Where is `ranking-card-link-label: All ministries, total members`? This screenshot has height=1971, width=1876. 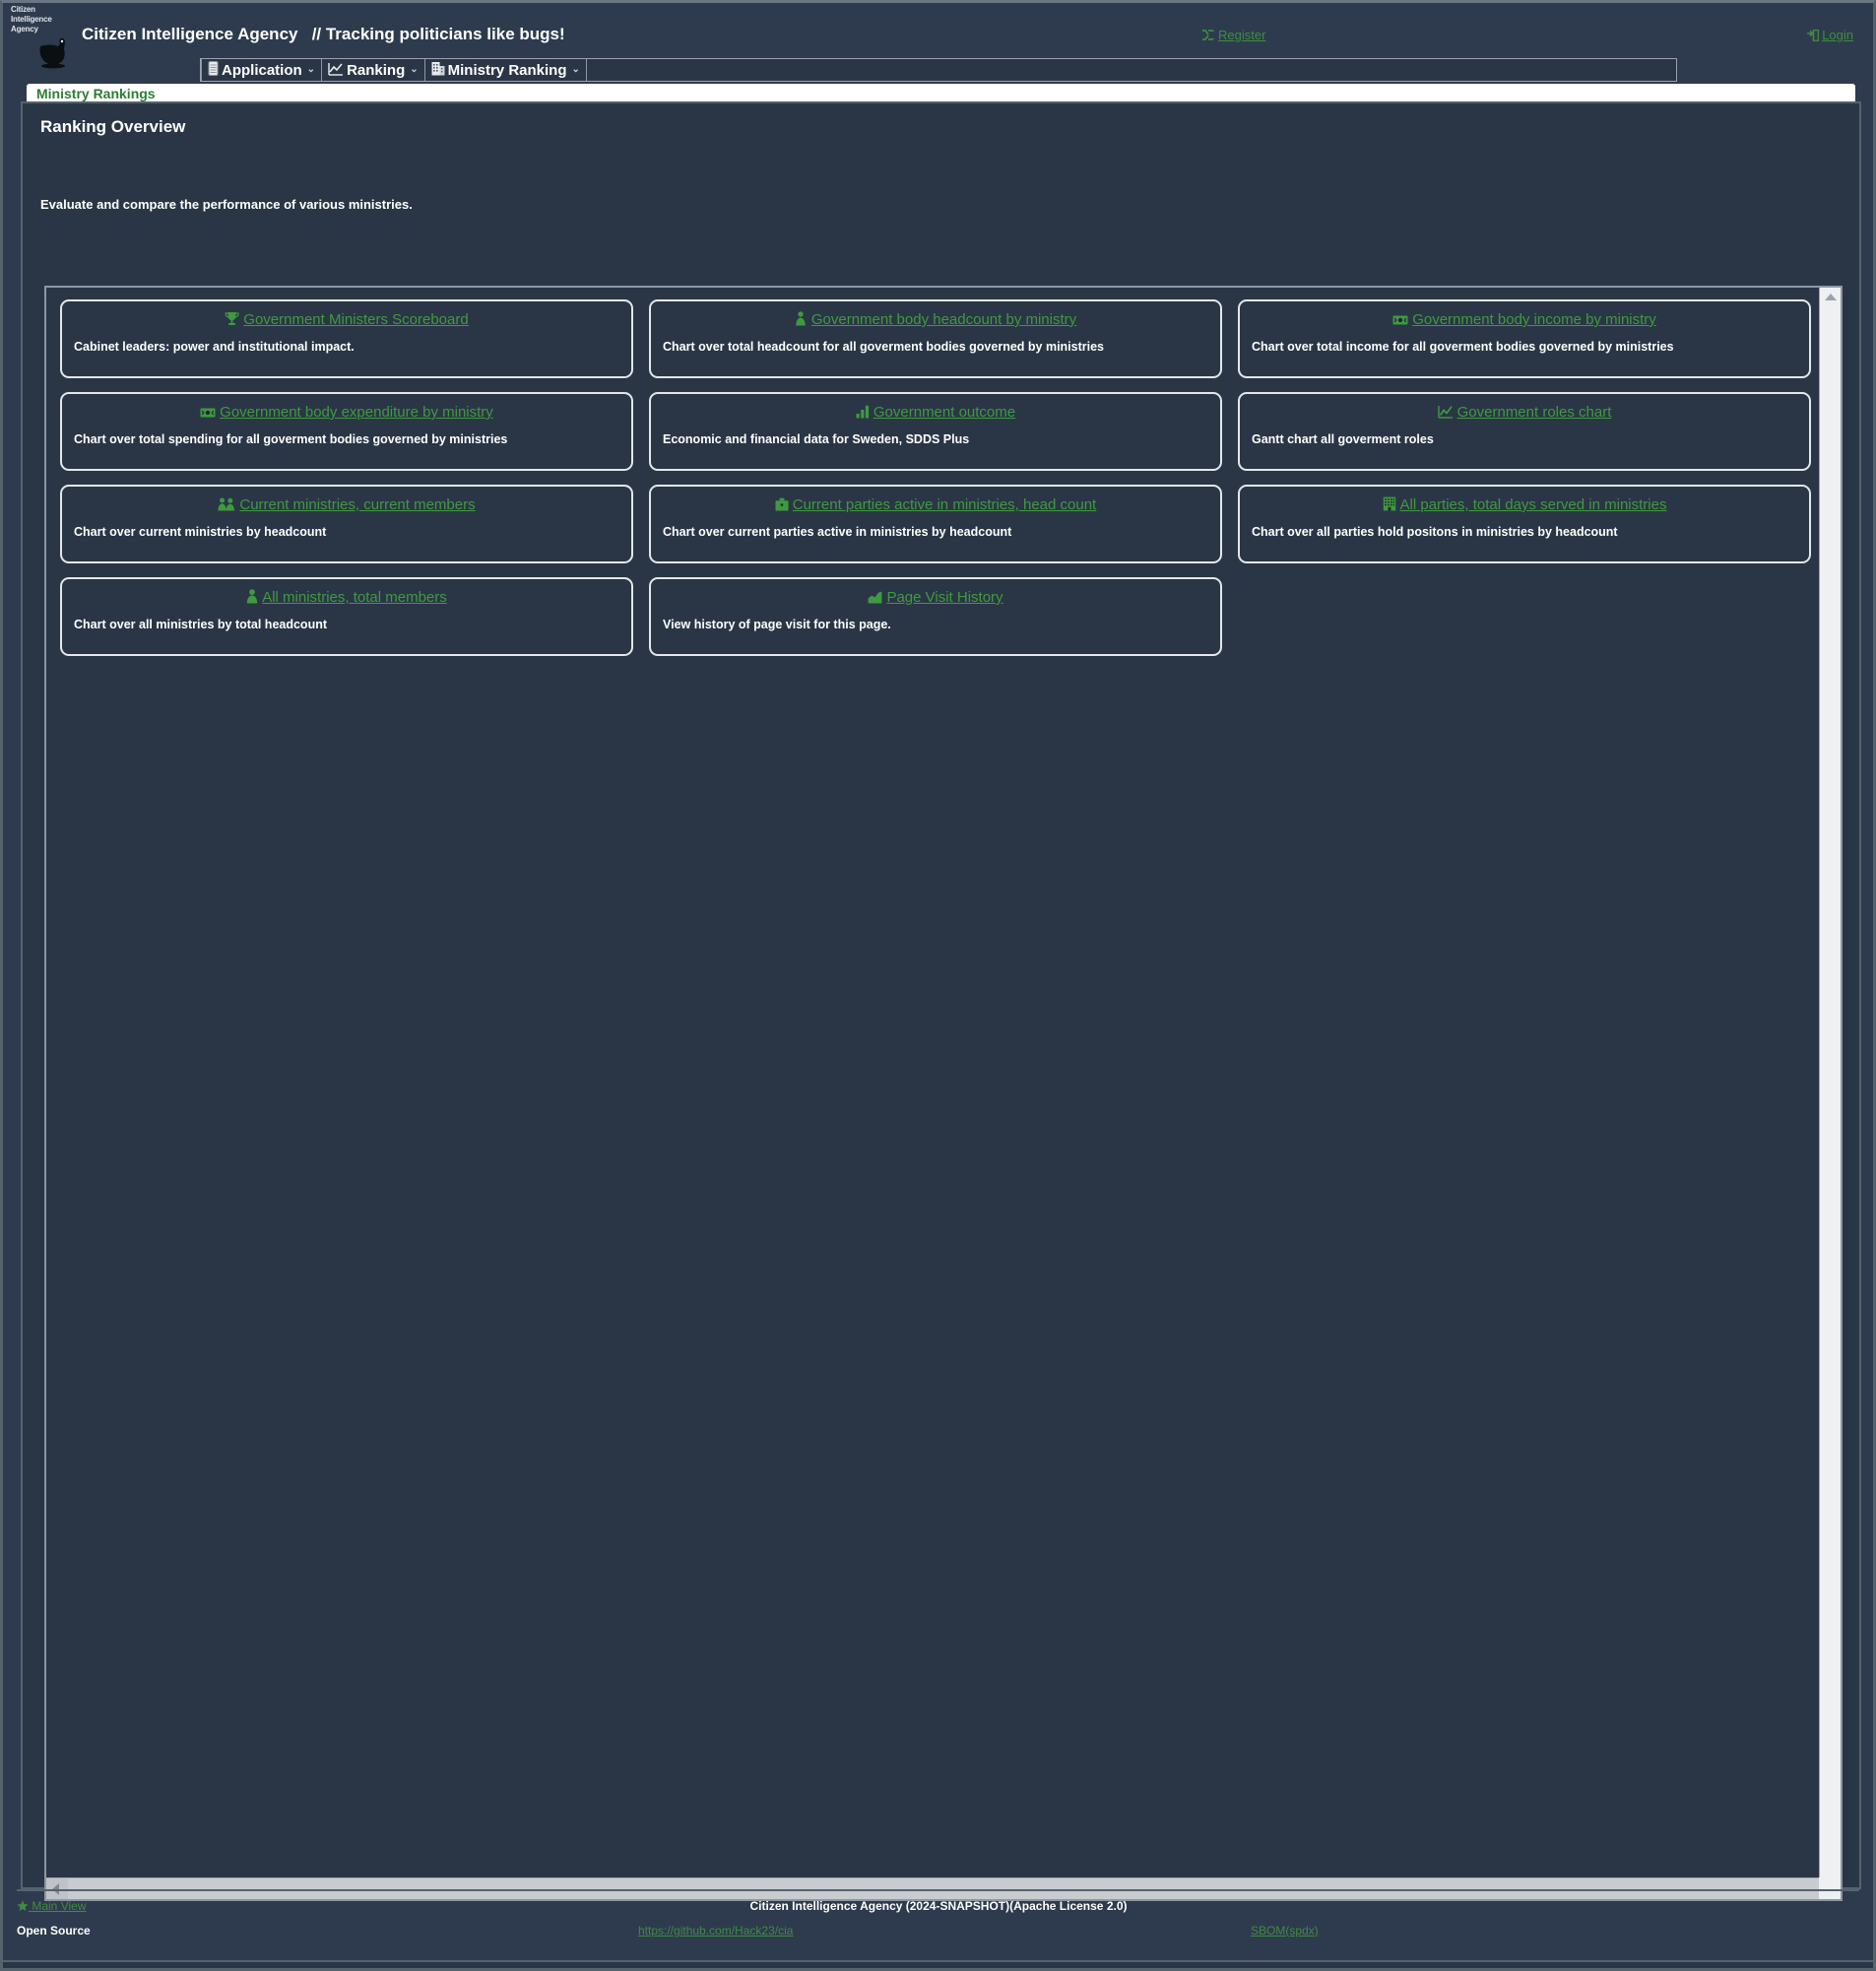
ranking-card-link-label: All ministries, total members is located at coordinates (355, 598).